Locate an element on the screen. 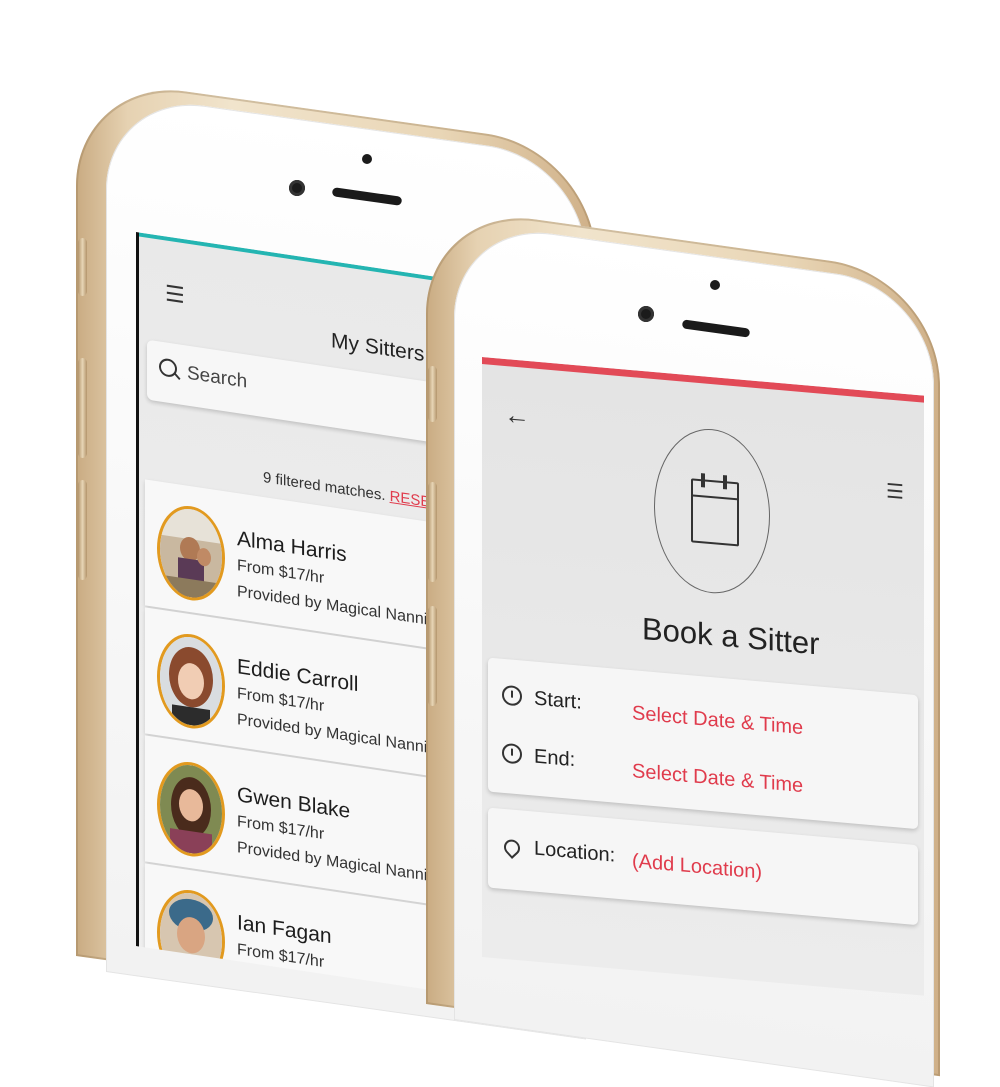 This screenshot has width=1000, height=1087. location-label: Location: is located at coordinates (575, 852).